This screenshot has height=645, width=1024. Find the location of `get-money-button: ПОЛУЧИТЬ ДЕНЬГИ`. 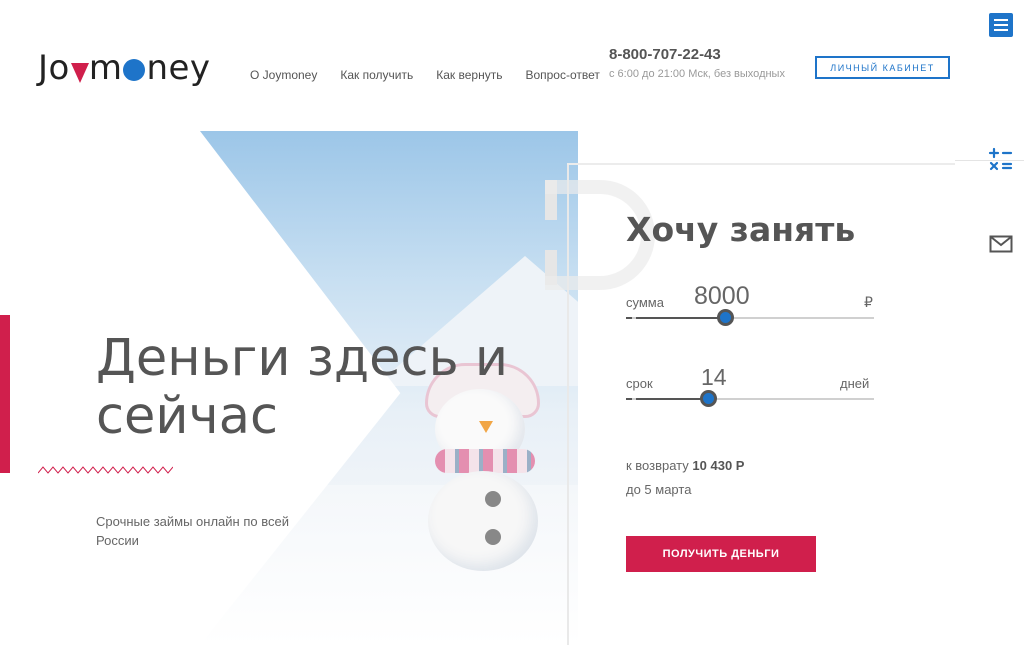

get-money-button: ПОЛУЧИТЬ ДЕНЬГИ is located at coordinates (721, 554).